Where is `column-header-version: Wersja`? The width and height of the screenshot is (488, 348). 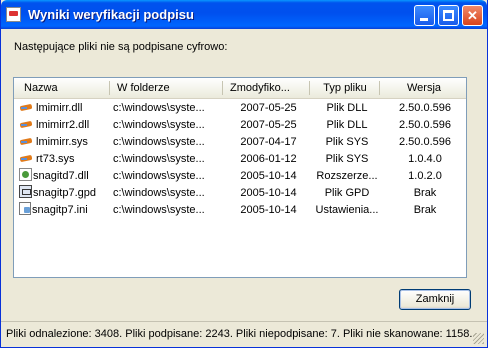 column-header-version: Wersja is located at coordinates (424, 88).